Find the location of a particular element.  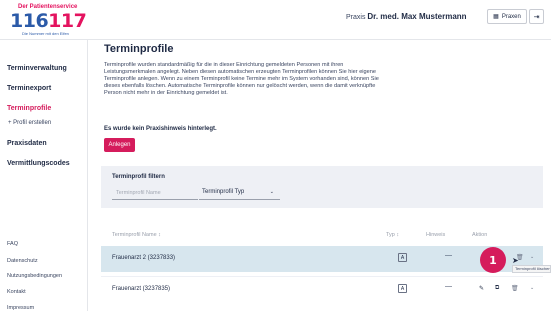

logout-icon: ⇥ is located at coordinates (536, 17).